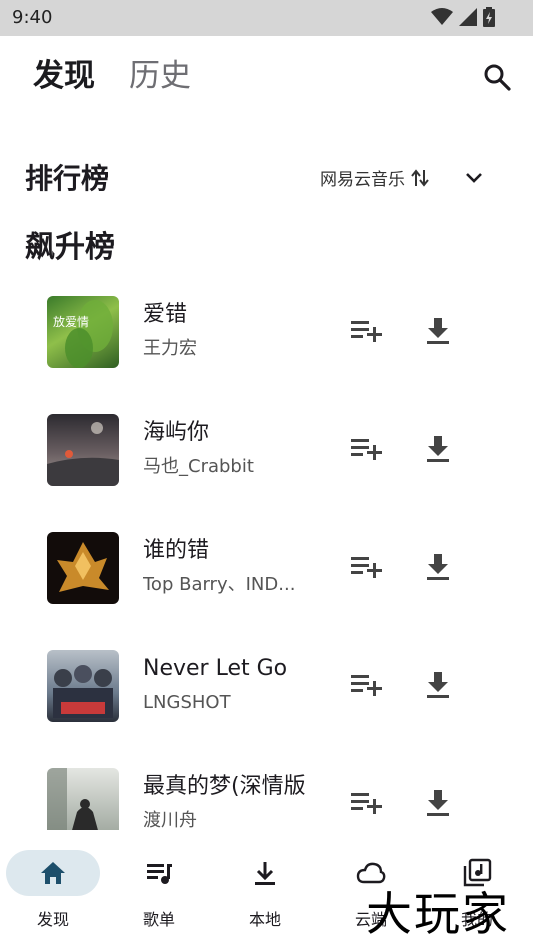 The image size is (533, 948). What do you see at coordinates (187, 702) in the screenshot?
I see `song-artist: LNGSHOT` at bounding box center [187, 702].